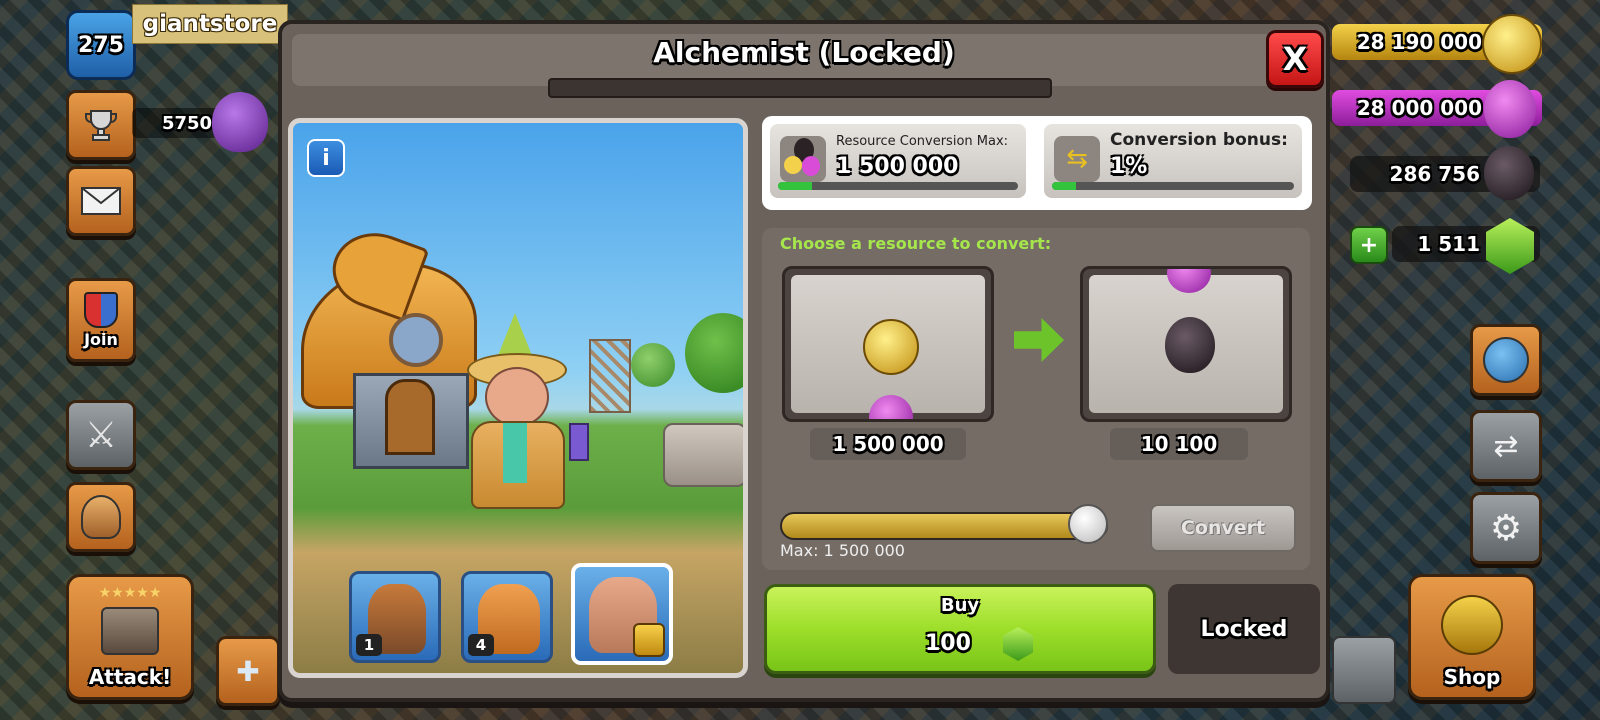  I want to click on join-clan-button: Join, so click(101, 320).